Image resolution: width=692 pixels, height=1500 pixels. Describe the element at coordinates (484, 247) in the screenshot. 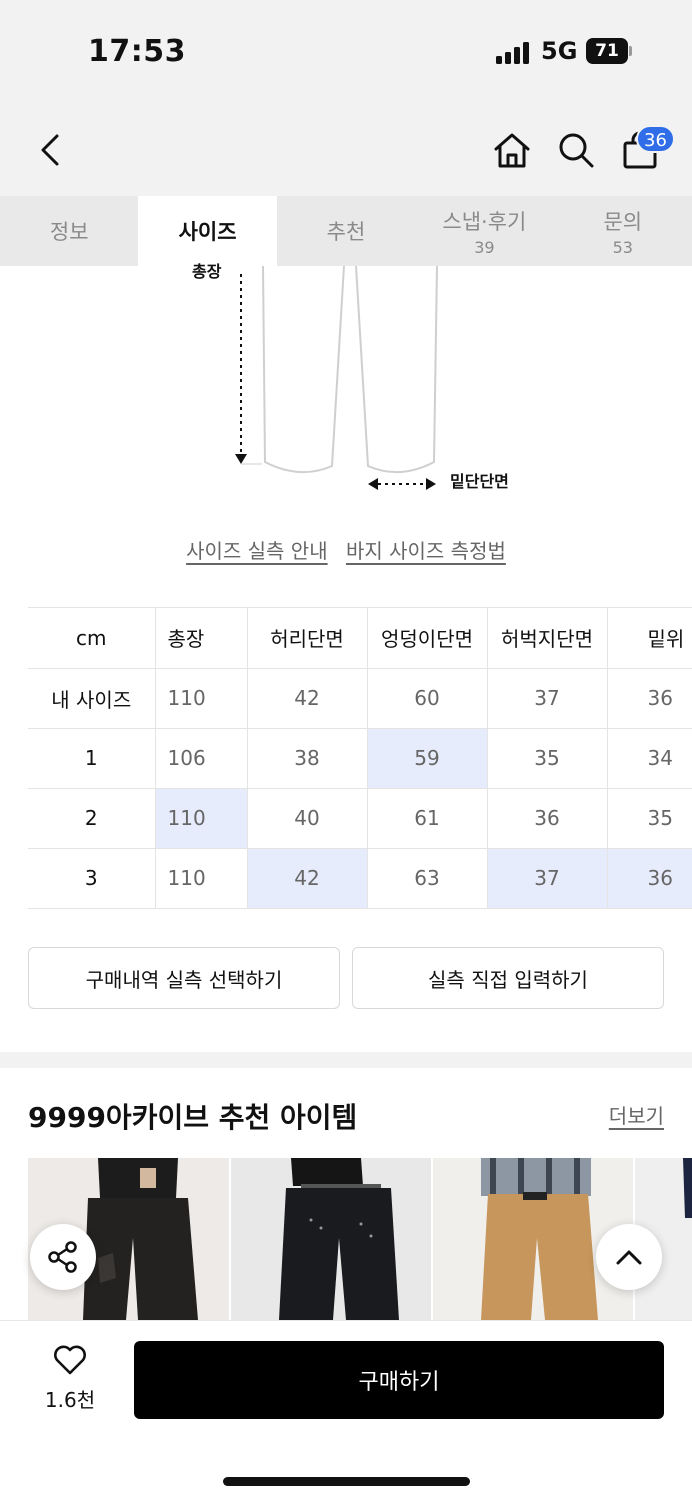

I see `tab-count: 39` at that location.